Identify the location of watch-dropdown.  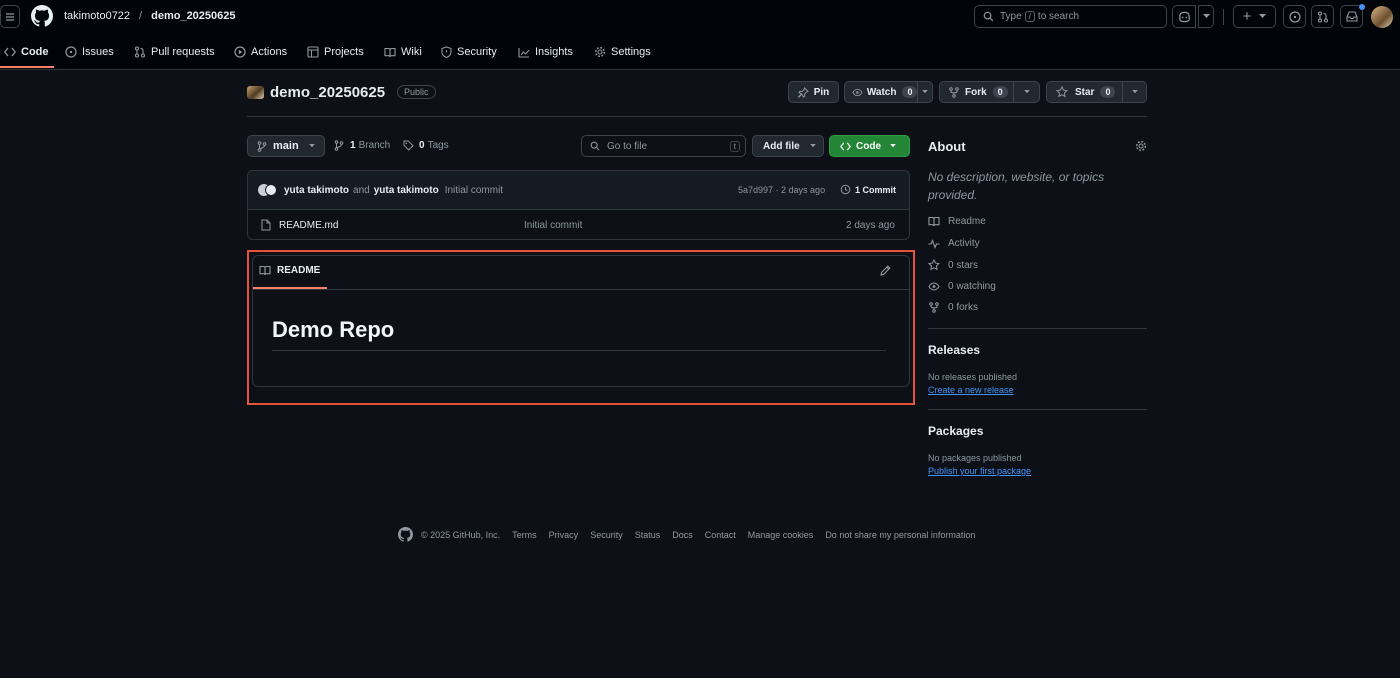
(924, 92).